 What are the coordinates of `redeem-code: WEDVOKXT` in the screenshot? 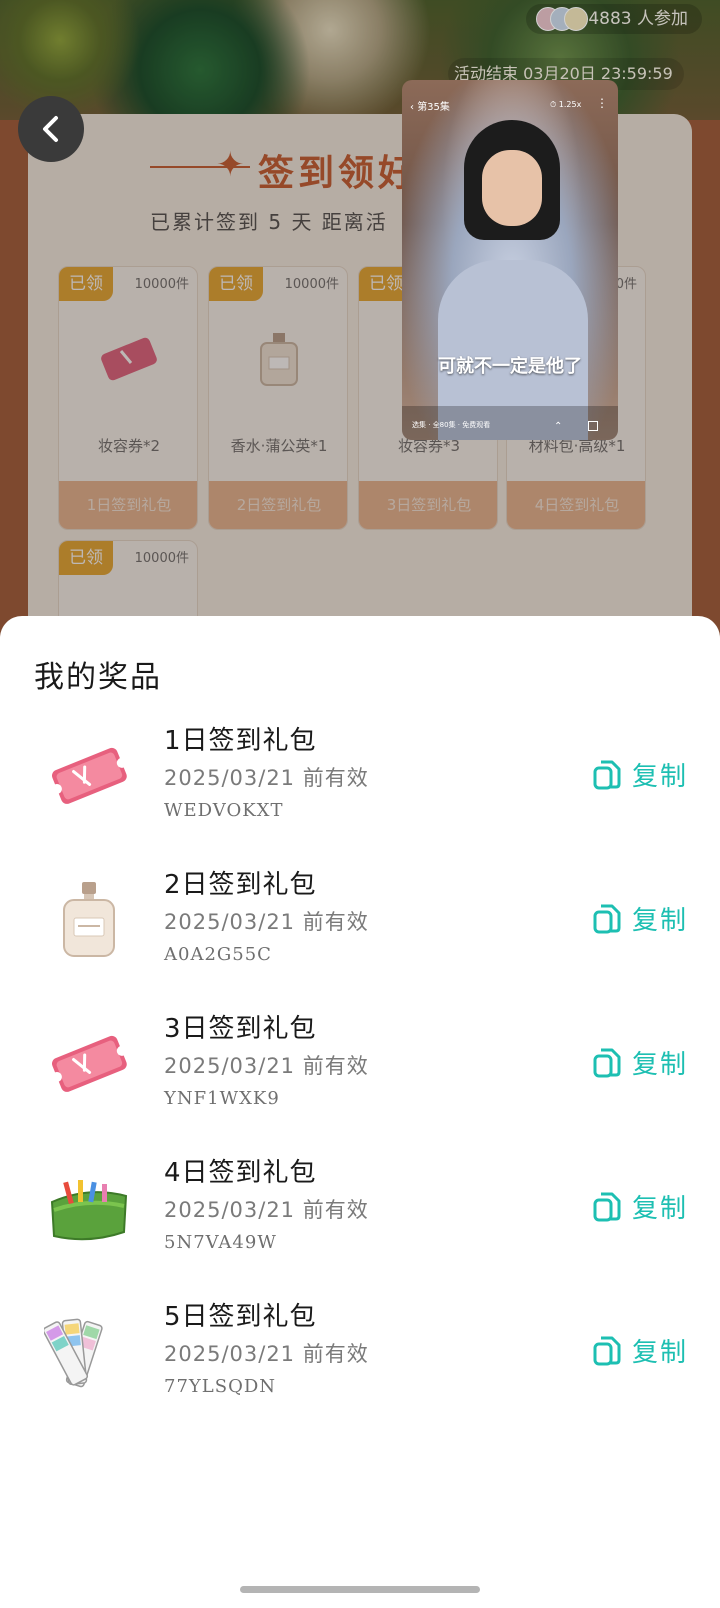 It's located at (224, 810).